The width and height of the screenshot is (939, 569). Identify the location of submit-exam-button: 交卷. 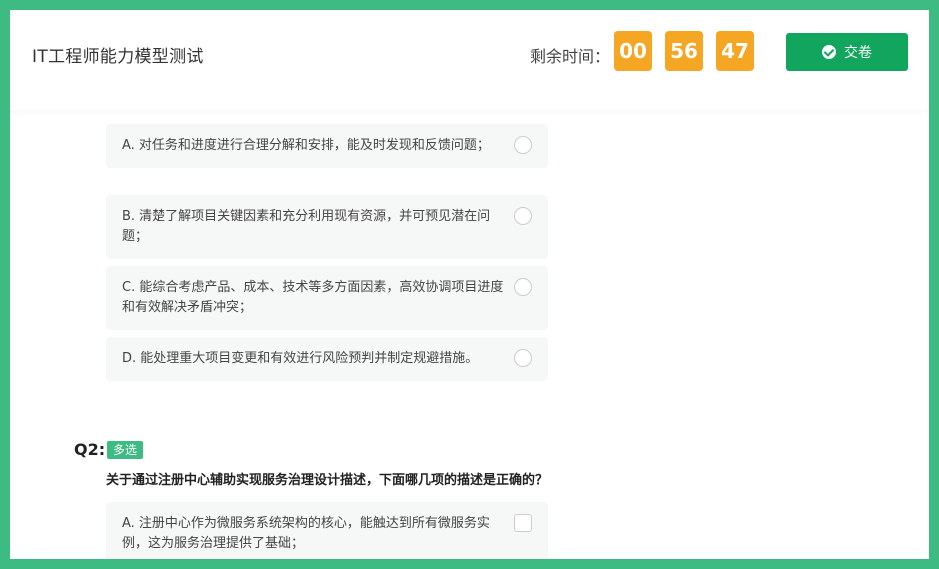
(847, 52).